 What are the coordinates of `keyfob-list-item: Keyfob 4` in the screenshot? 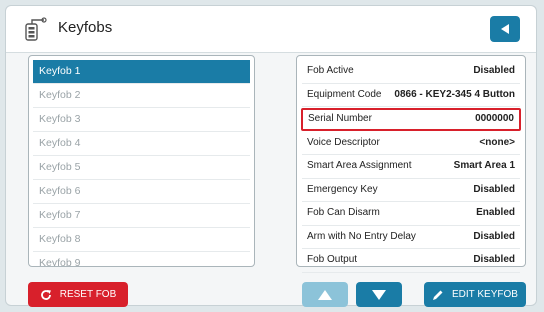 It's located at (141, 144).